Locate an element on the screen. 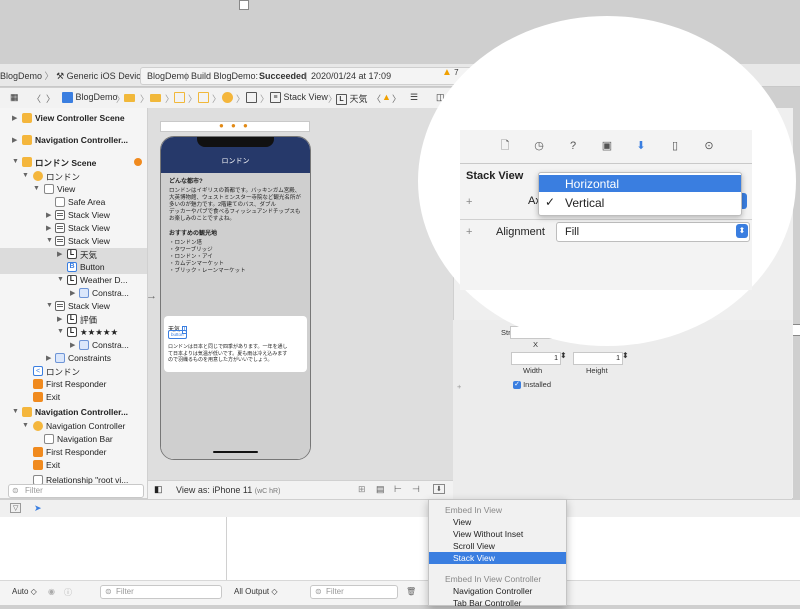 The width and height of the screenshot is (800, 609). view-icon is located at coordinates (251, 98).